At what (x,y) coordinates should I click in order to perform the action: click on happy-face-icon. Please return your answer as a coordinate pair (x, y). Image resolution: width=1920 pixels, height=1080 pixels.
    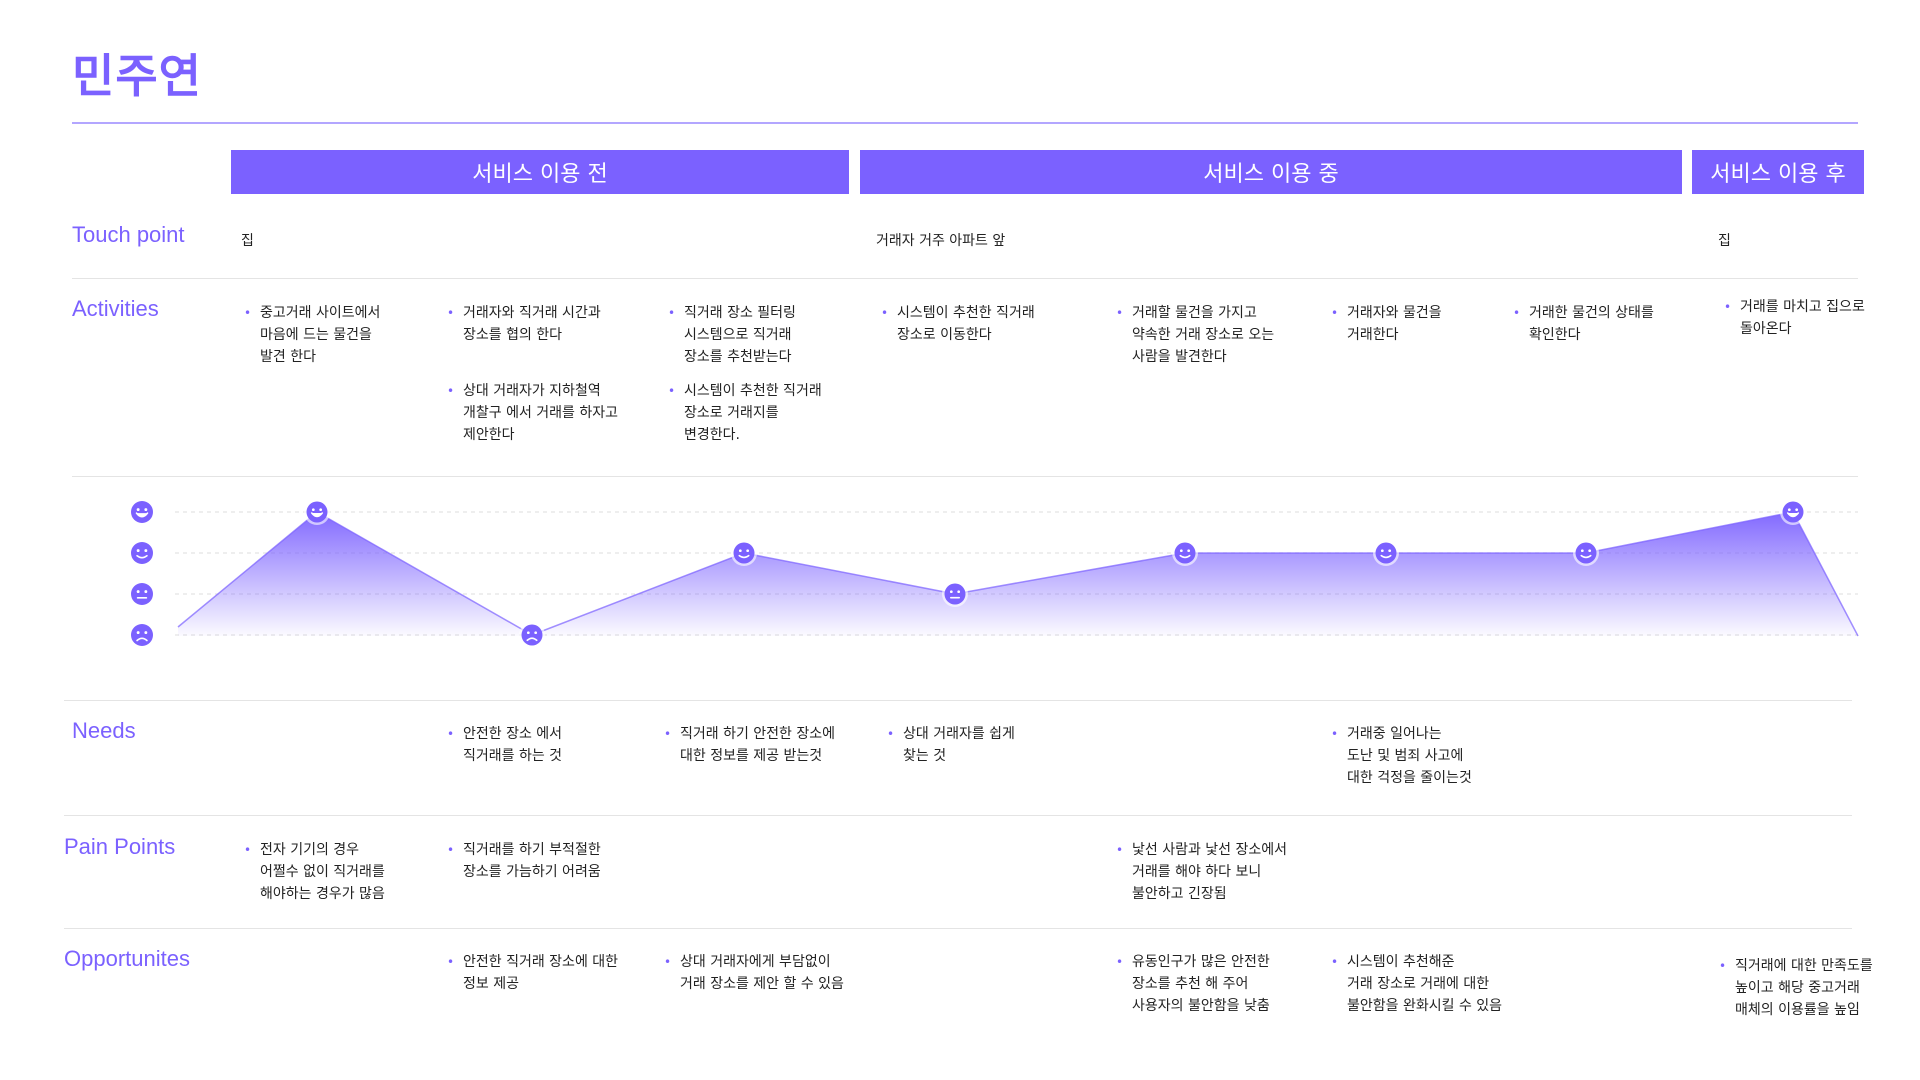
    Looking at the image, I should click on (142, 553).